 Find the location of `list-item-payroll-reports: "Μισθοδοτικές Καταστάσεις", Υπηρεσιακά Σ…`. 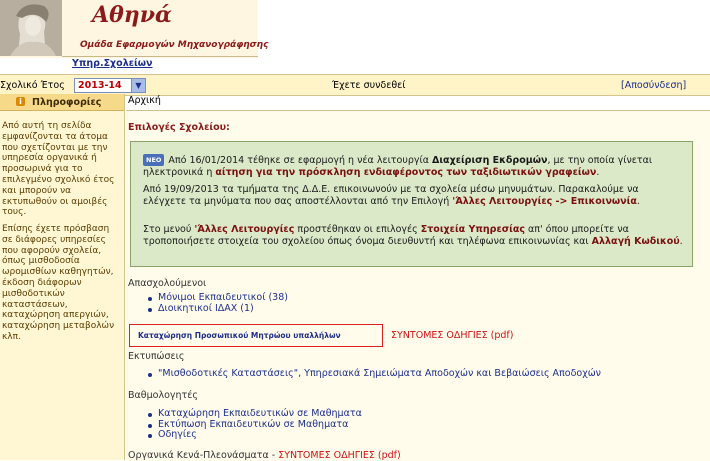

list-item-payroll-reports: "Μισθοδοτικές Καταστάσεις", Υπηρεσιακά Σ… is located at coordinates (374, 374).